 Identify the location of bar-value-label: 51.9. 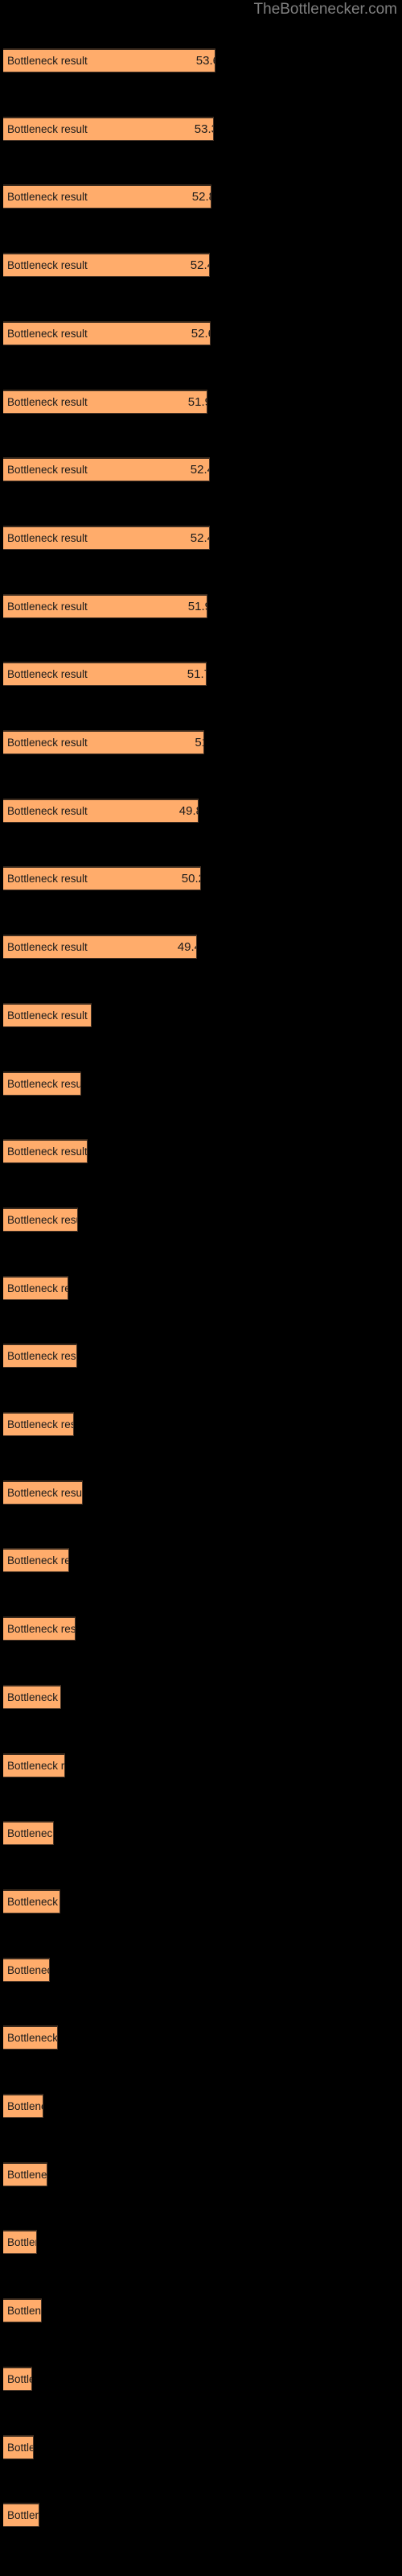
(197, 606).